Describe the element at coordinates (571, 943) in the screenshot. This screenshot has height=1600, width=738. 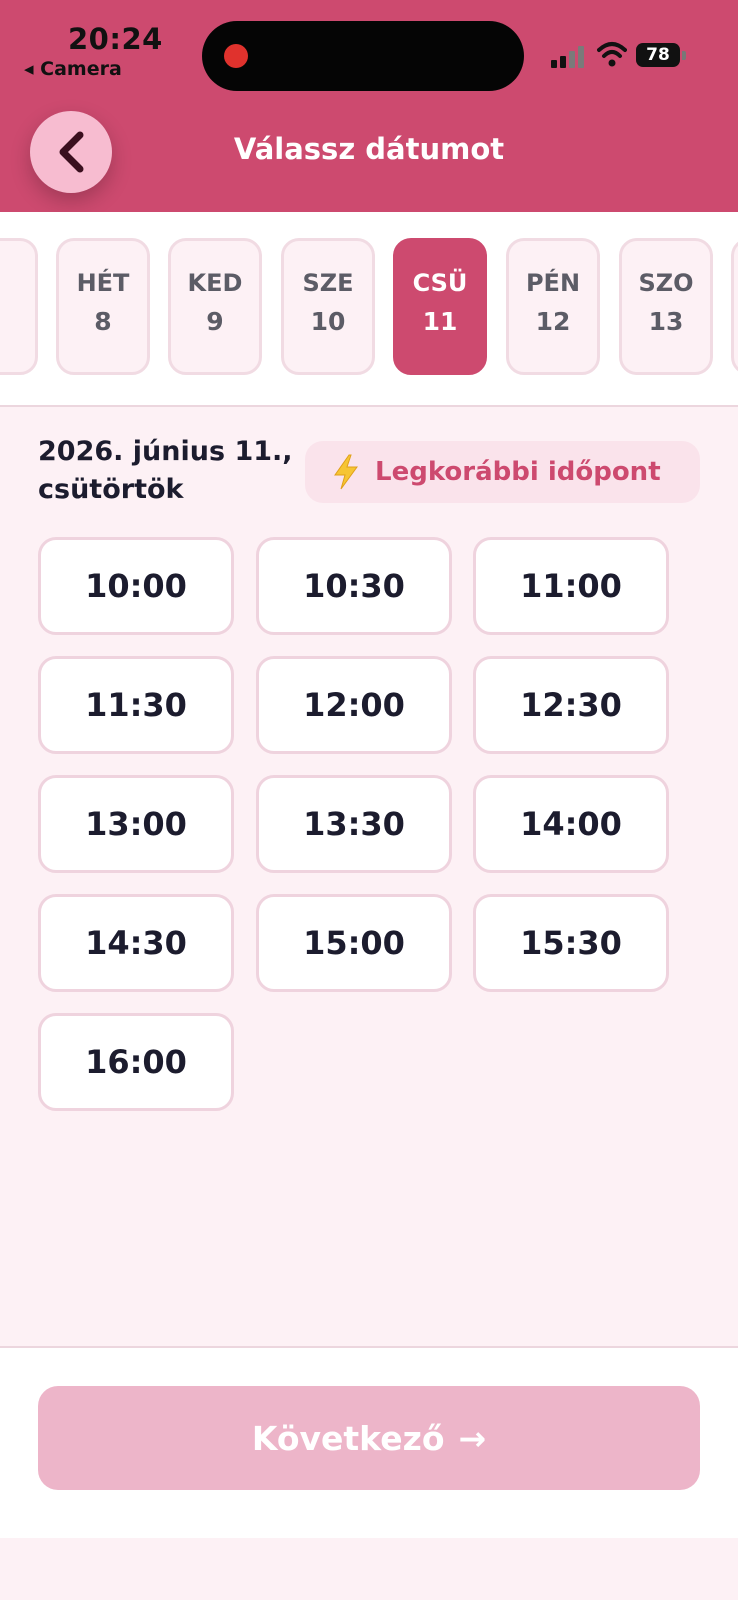
I see `time-slot: 15:30` at that location.